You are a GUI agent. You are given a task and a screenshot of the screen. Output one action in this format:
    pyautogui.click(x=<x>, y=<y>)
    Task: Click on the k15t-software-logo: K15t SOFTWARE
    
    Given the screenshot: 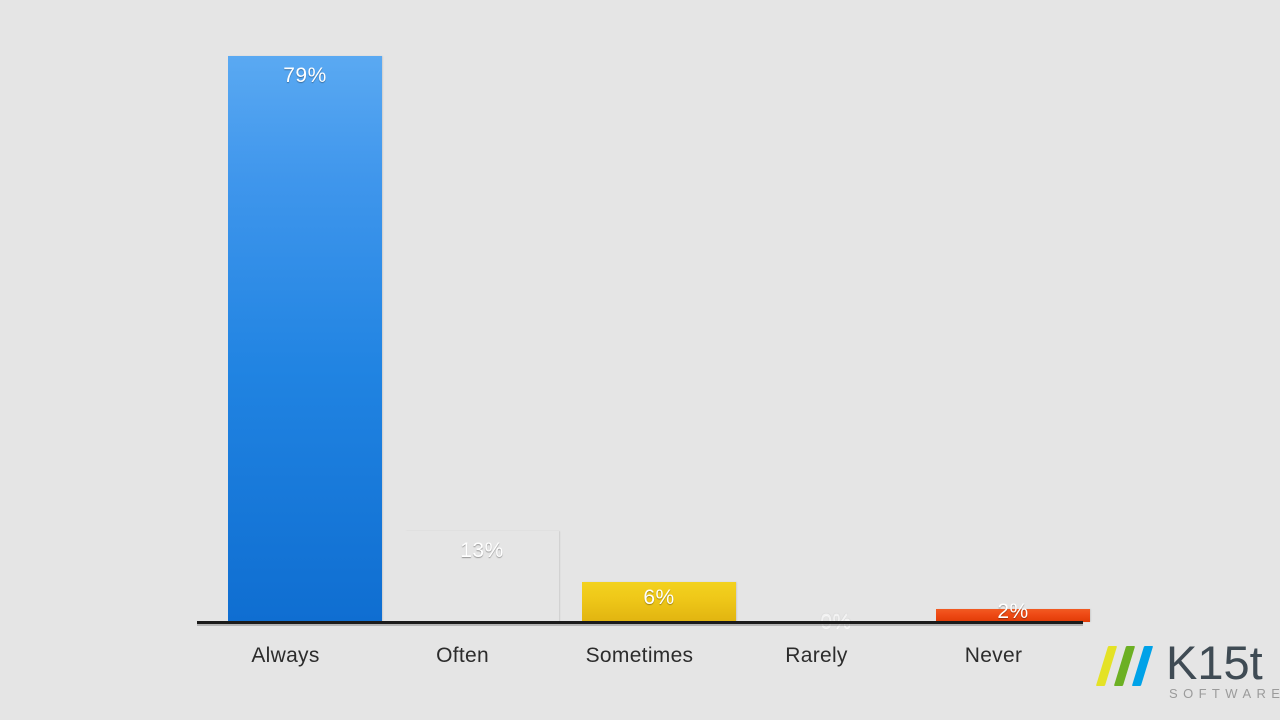 What is the action you would take?
    pyautogui.click(x=1187, y=669)
    